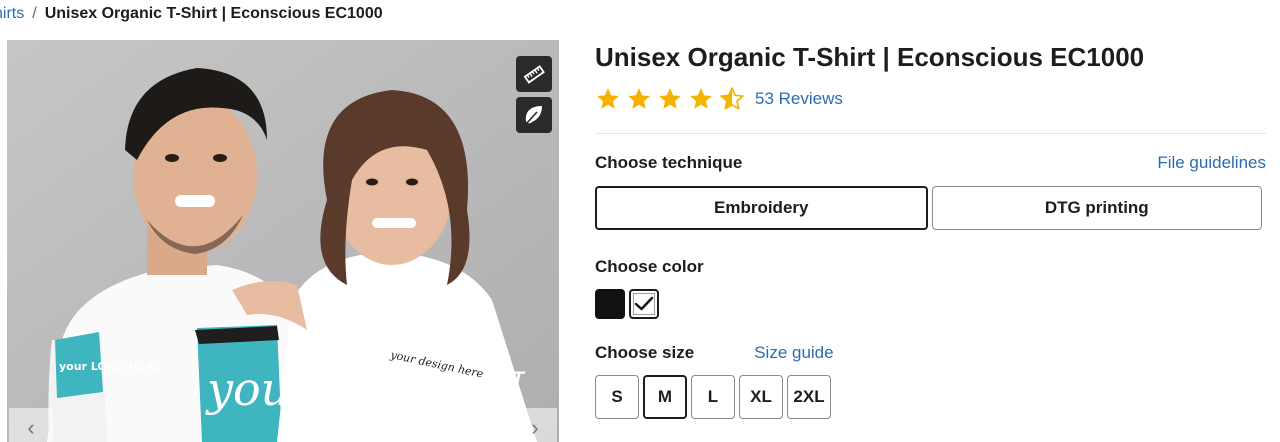 Image resolution: width=1280 pixels, height=442 pixels. I want to click on checkmark-icon, so click(644, 303).